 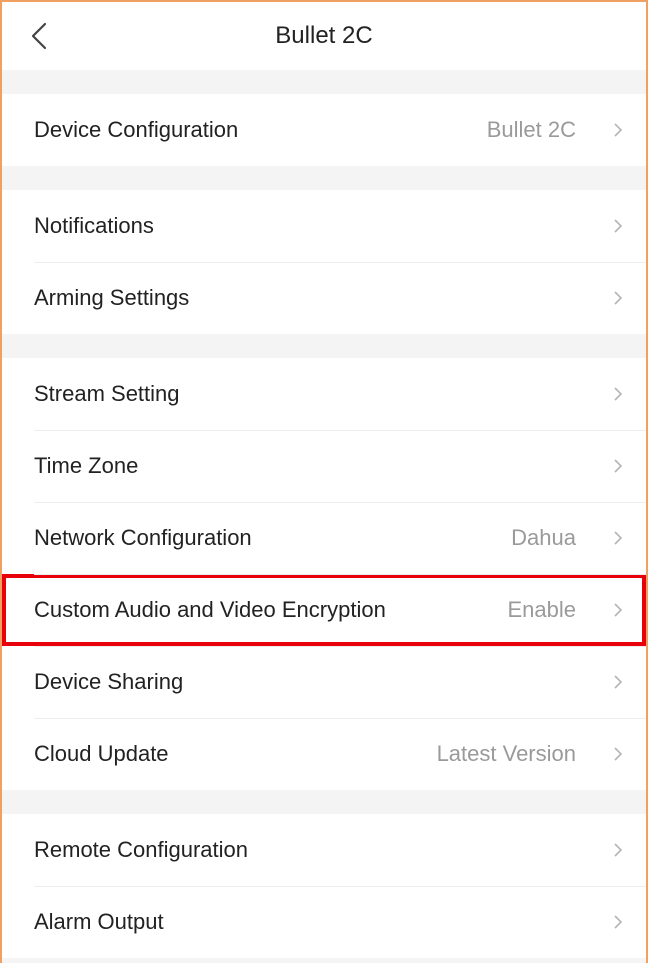 I want to click on setting-label: Device Sharing, so click(x=109, y=681).